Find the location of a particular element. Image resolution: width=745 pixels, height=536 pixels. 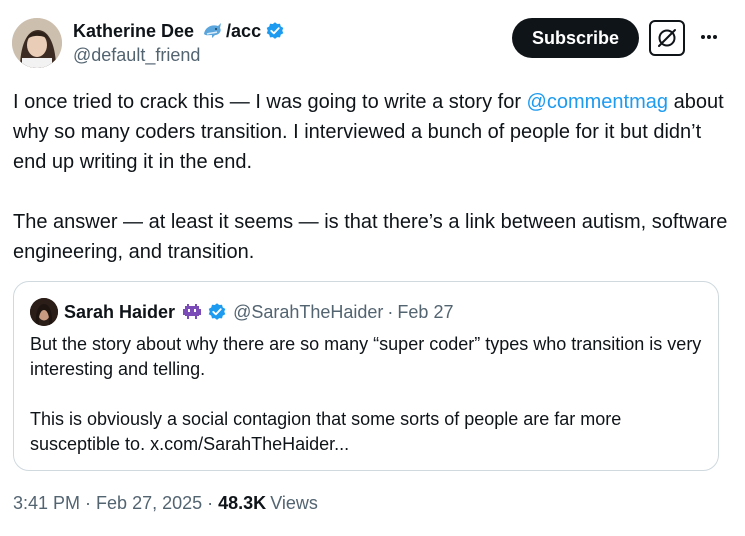

quoted-date: Feb 27 is located at coordinates (425, 311).